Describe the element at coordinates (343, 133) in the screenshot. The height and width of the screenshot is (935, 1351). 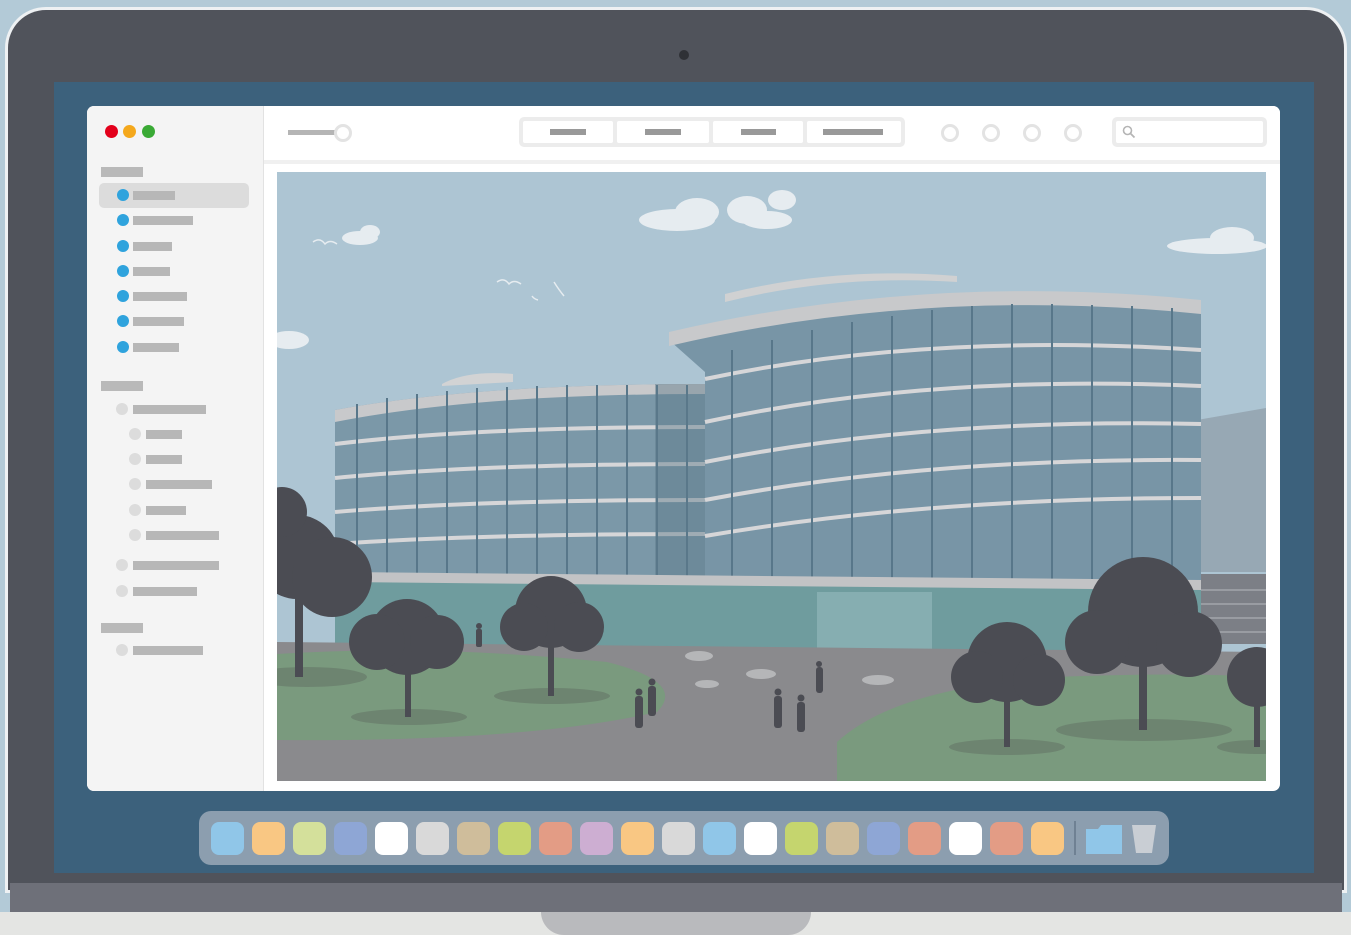
I see `zoom-slider-knob` at that location.